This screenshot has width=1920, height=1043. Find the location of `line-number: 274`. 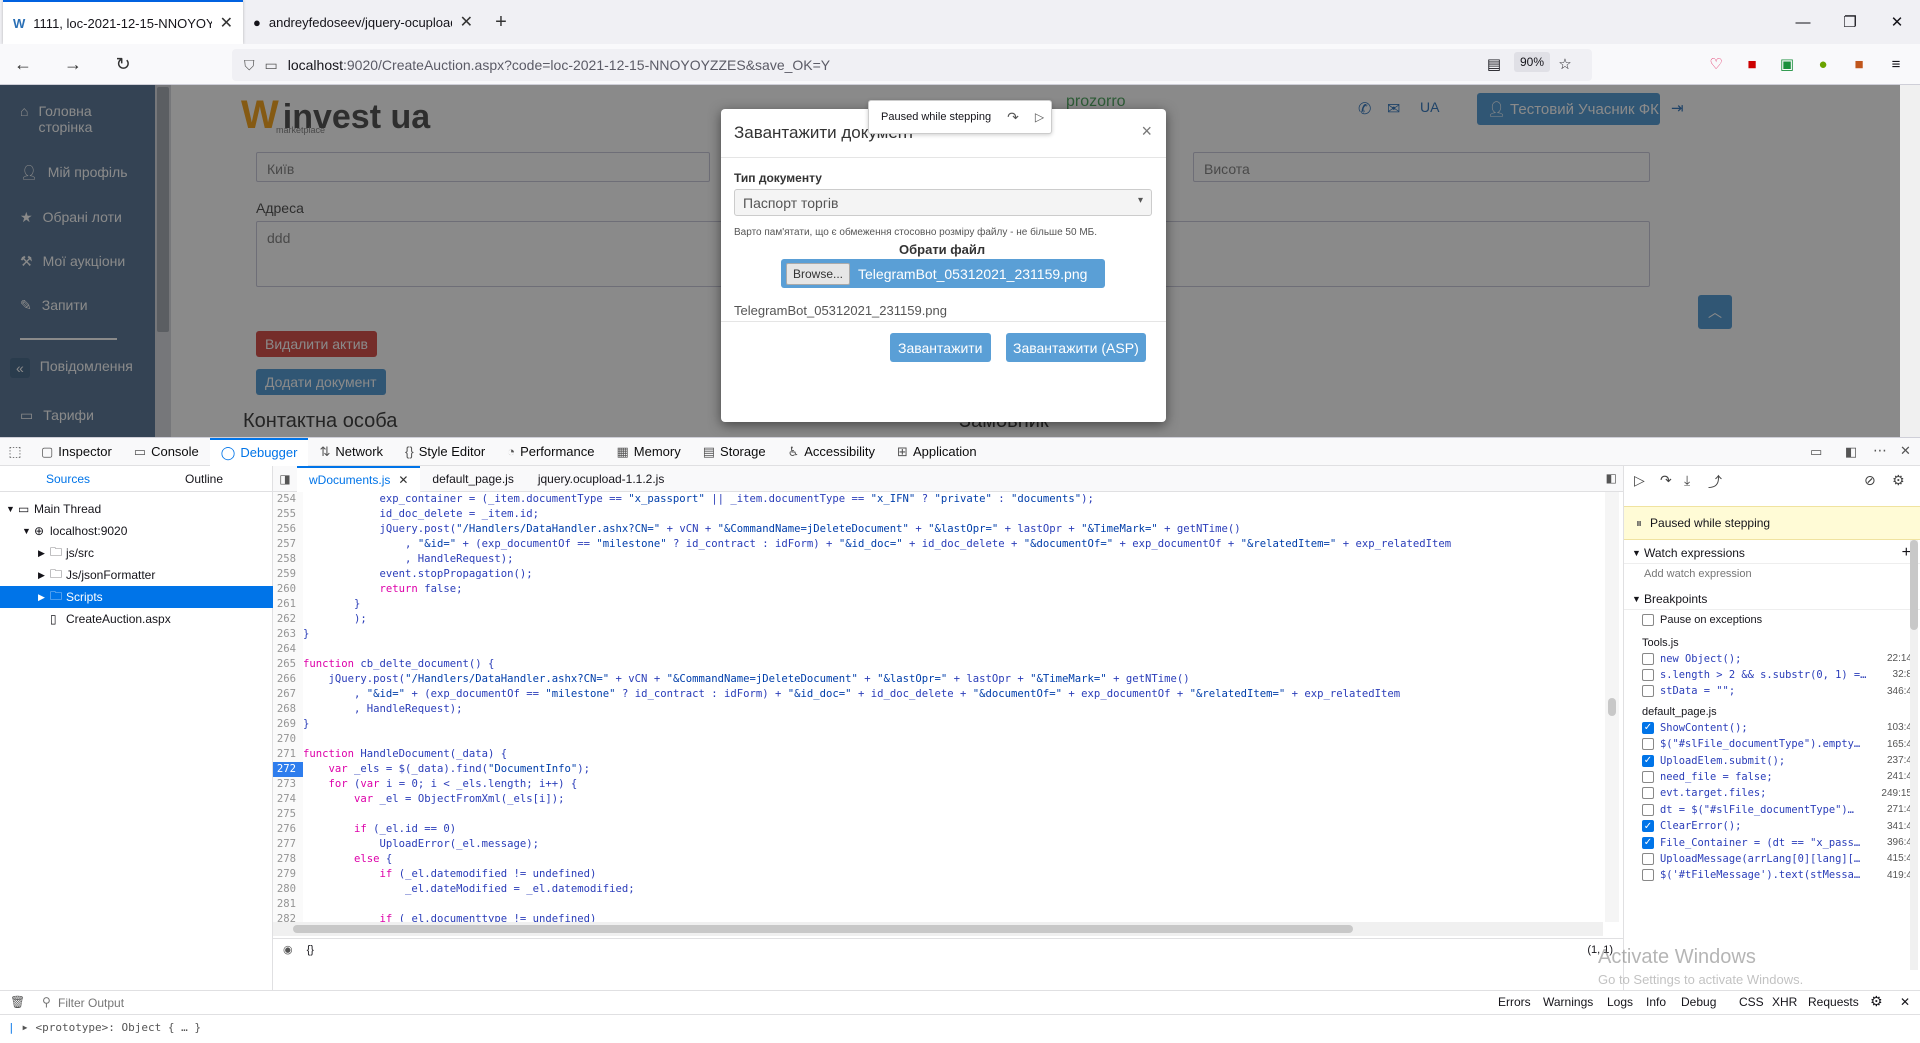

line-number: 274 is located at coordinates (288, 799).